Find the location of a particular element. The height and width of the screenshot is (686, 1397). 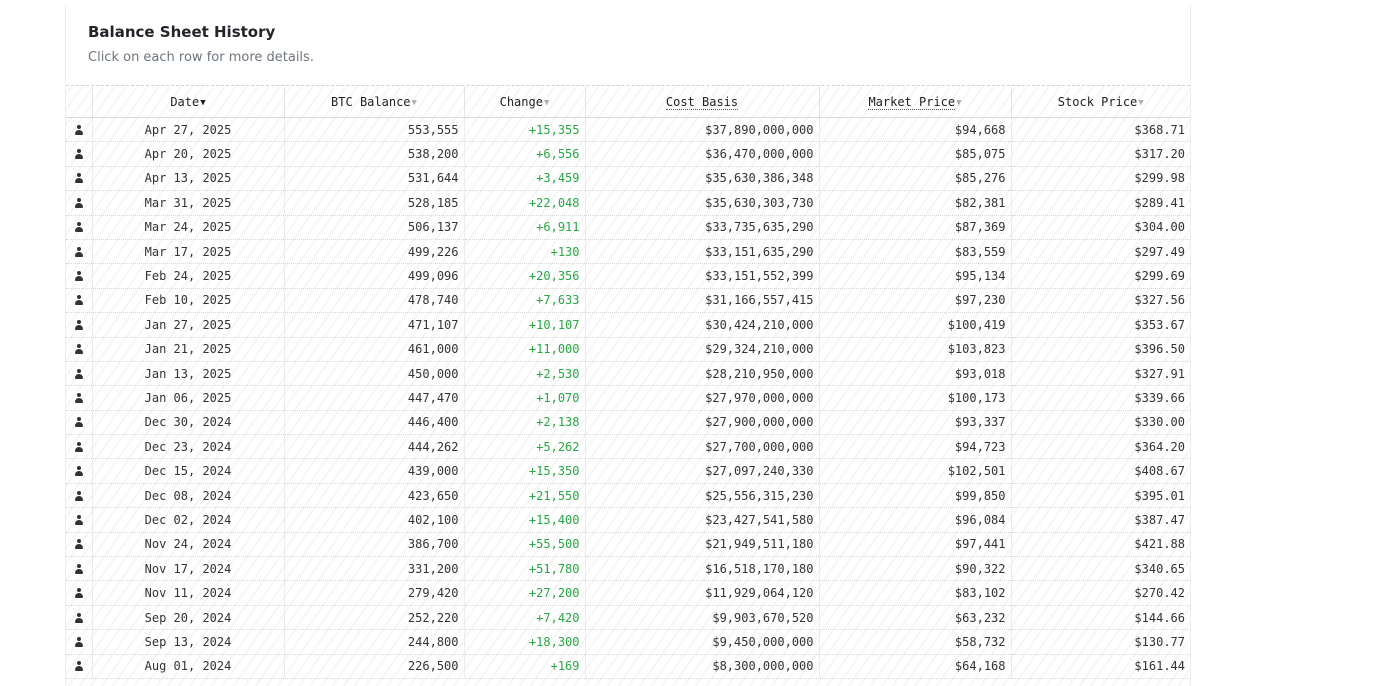

cell-cost-basis: $35,630,303,730 is located at coordinates (702, 203).